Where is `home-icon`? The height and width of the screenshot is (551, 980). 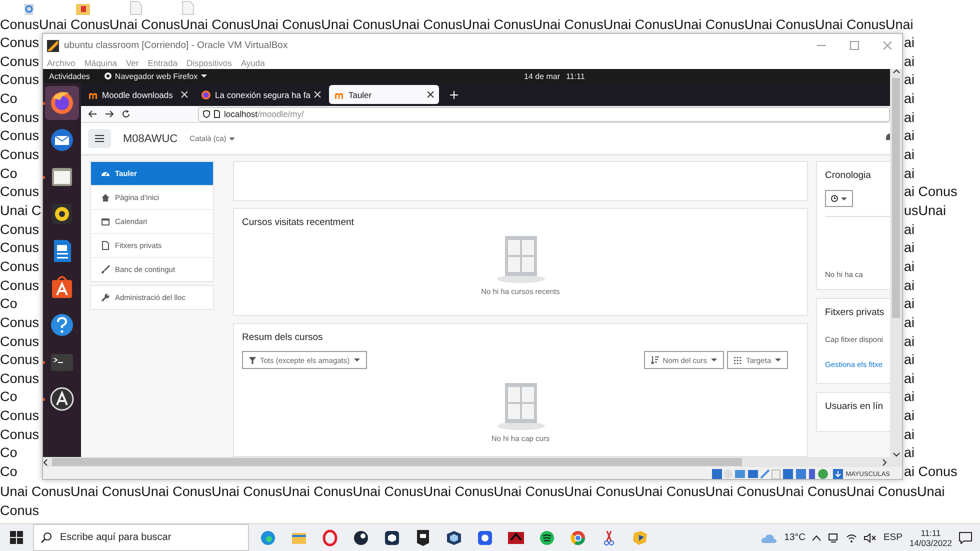 home-icon is located at coordinates (105, 197).